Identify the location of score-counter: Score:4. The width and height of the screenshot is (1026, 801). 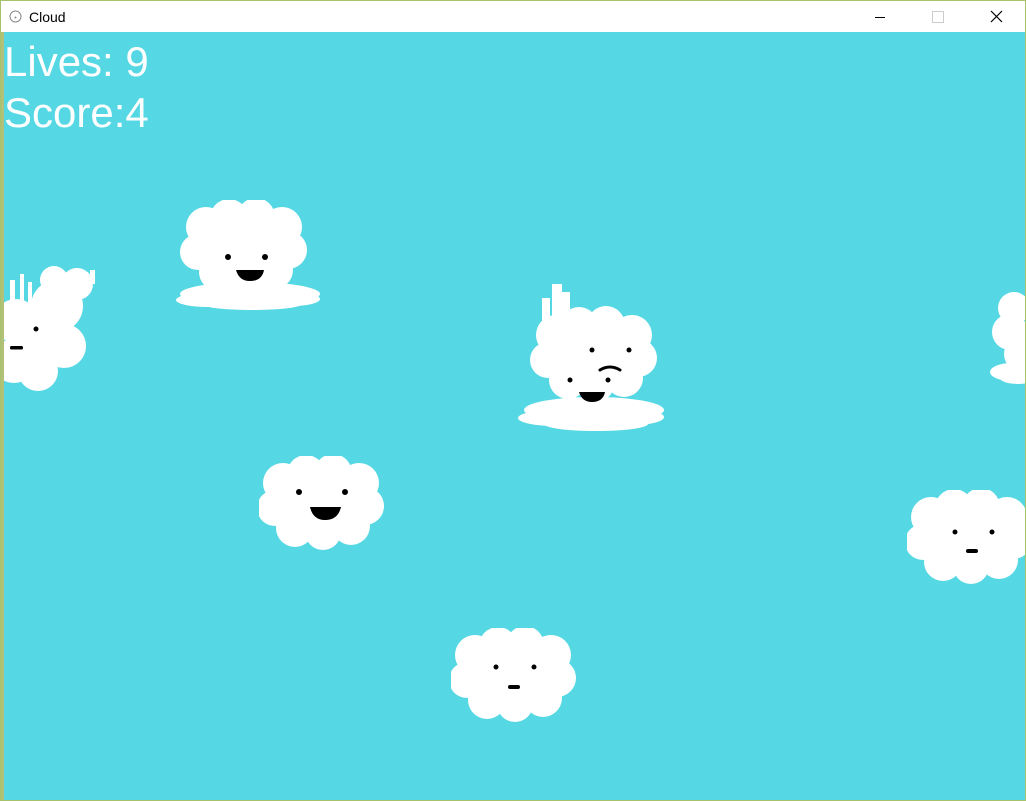
(76, 112).